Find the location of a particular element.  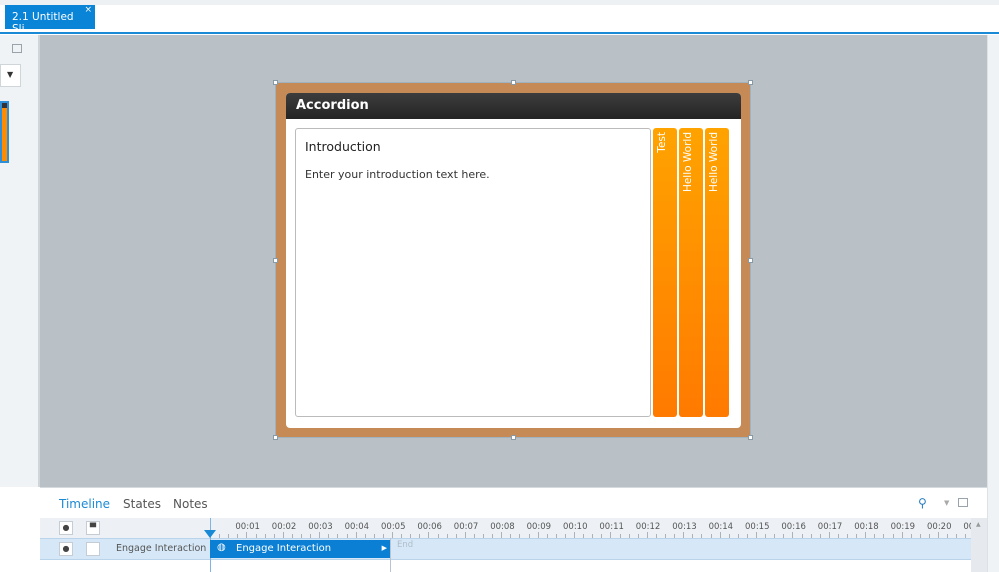

interaction-icon: ◍ is located at coordinates (221, 547).